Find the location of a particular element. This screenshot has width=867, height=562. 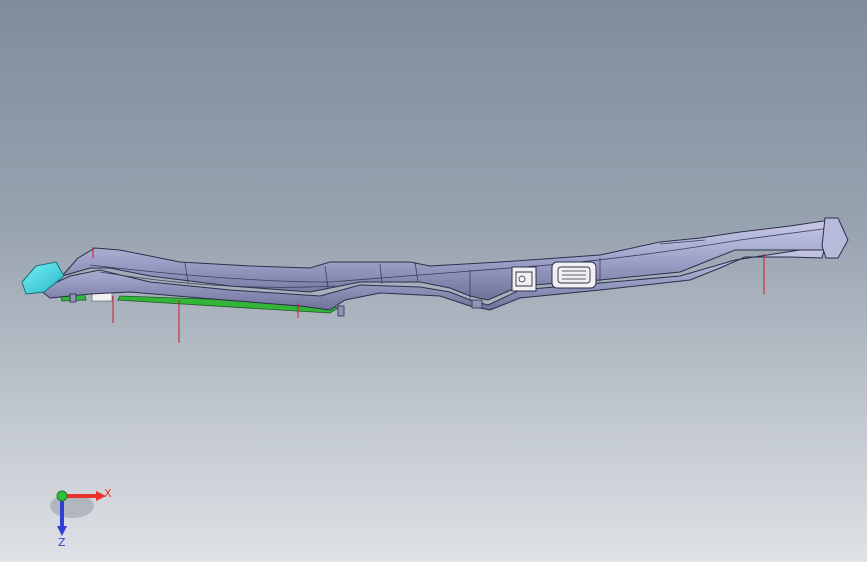

switch-pocket-large is located at coordinates (574, 275).